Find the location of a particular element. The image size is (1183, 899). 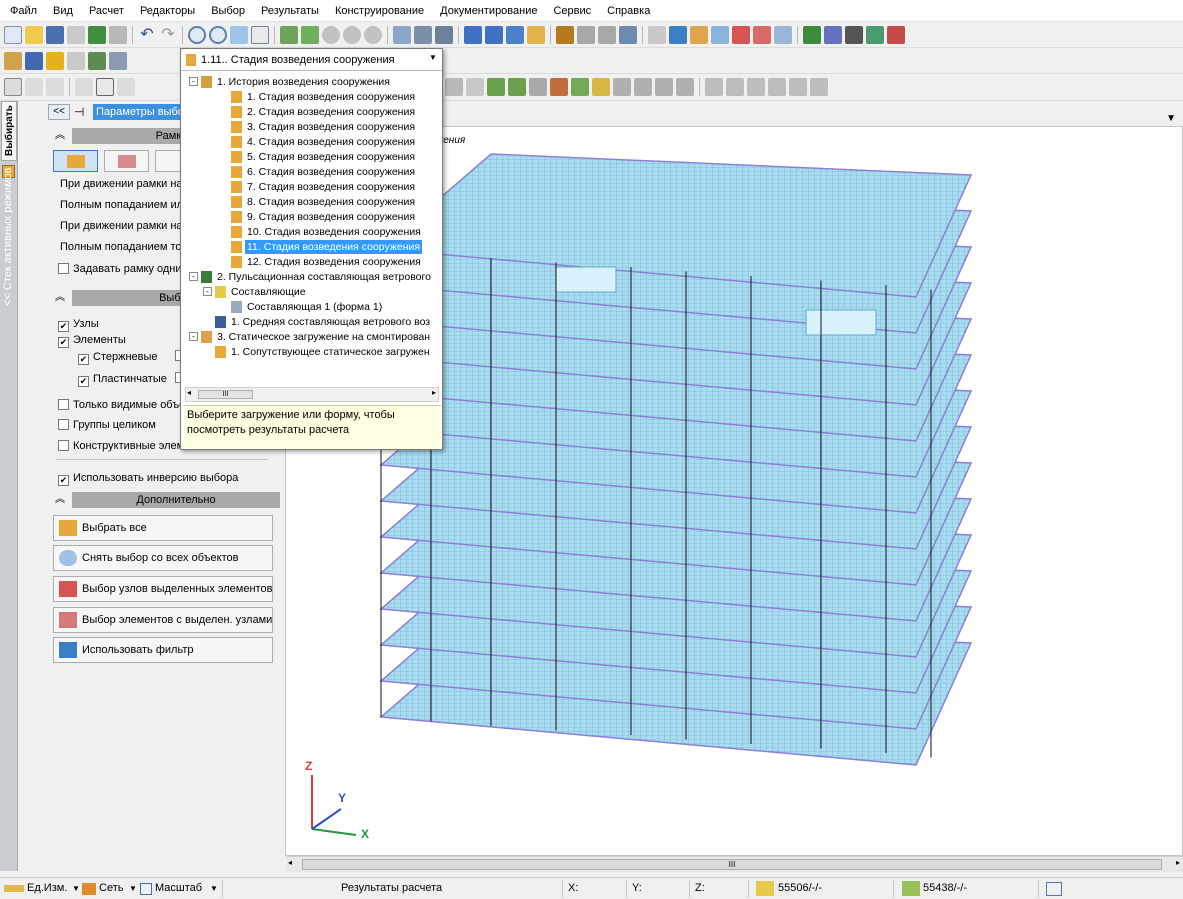

chart-icon is located at coordinates (473, 34).